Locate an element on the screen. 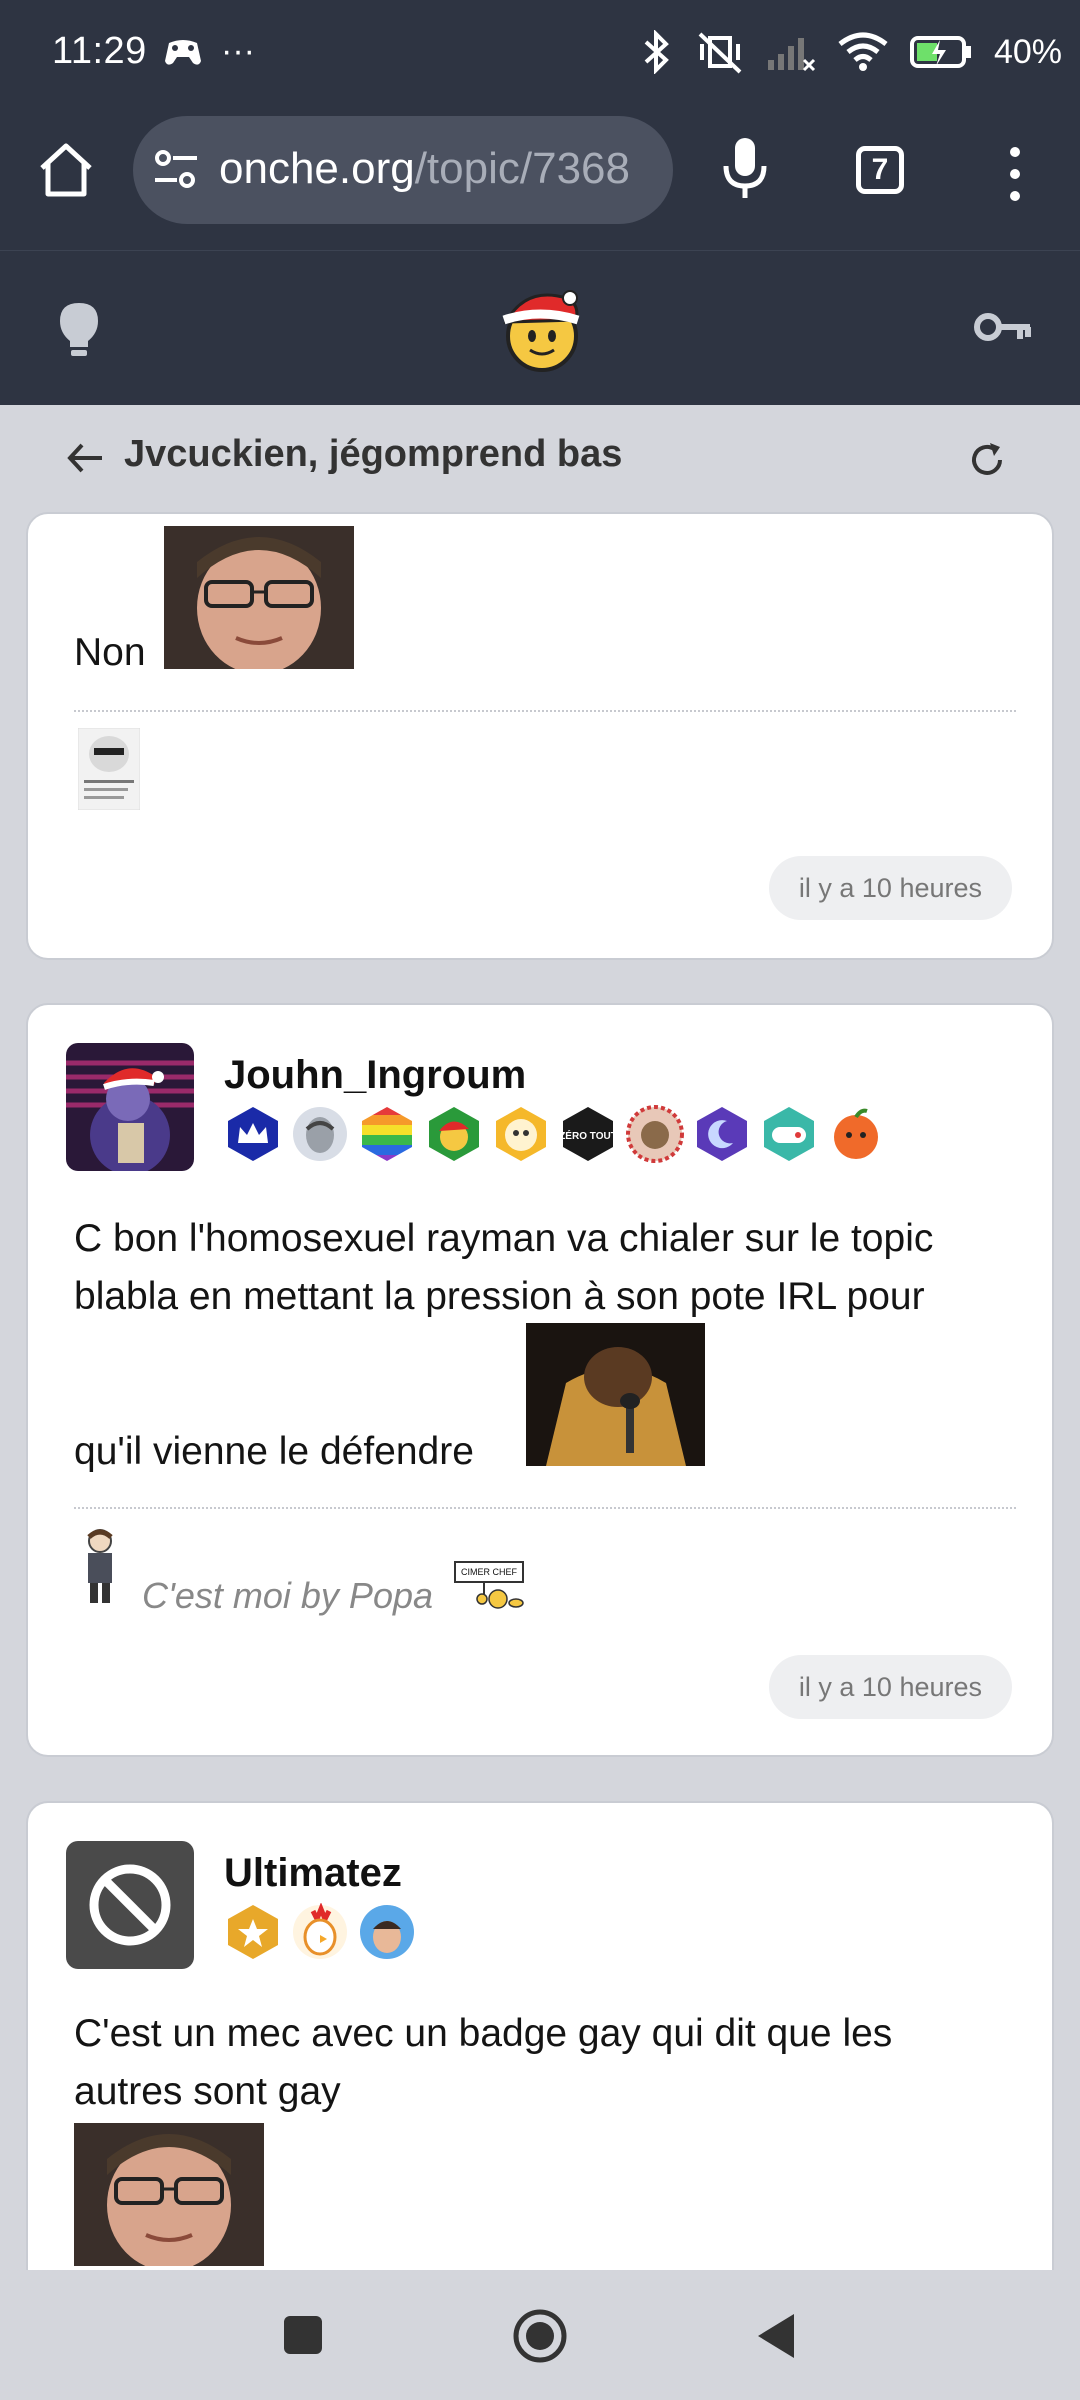  sticker-image-man-microphone is located at coordinates (615, 1394).